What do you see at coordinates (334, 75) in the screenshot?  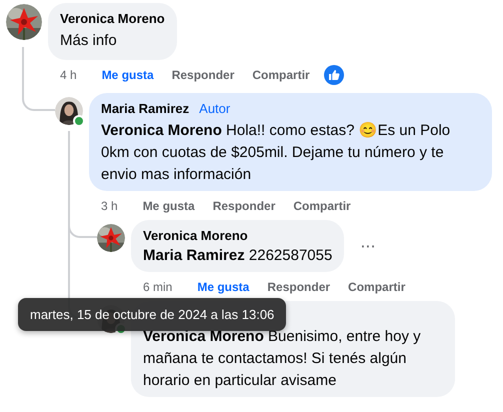 I see `like-reaction-icon` at bounding box center [334, 75].